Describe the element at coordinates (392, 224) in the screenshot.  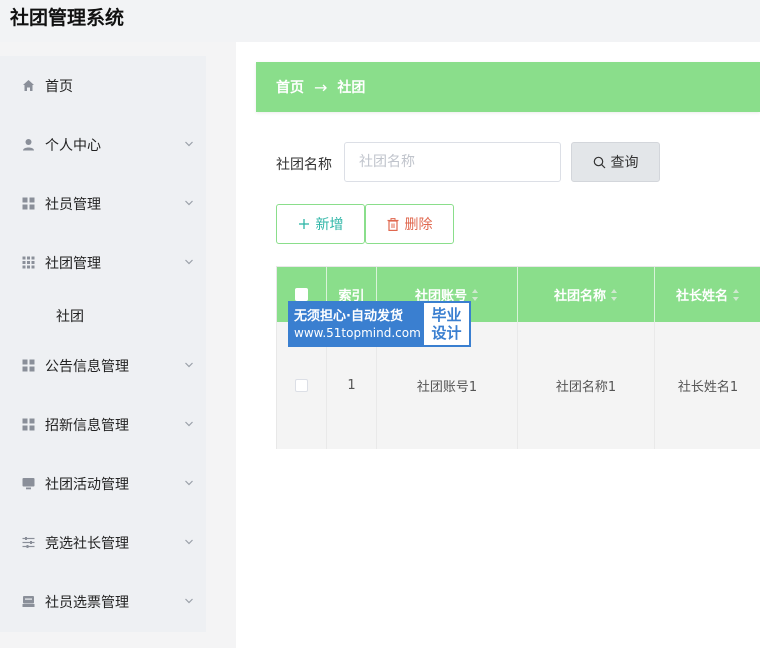
I see `trash-icon` at that location.